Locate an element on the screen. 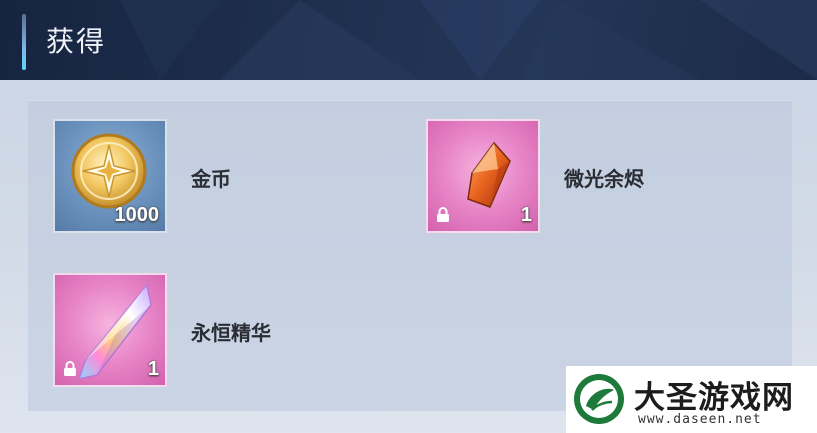 The height and width of the screenshot is (433, 817). item-name: 永恒精华 is located at coordinates (231, 333).